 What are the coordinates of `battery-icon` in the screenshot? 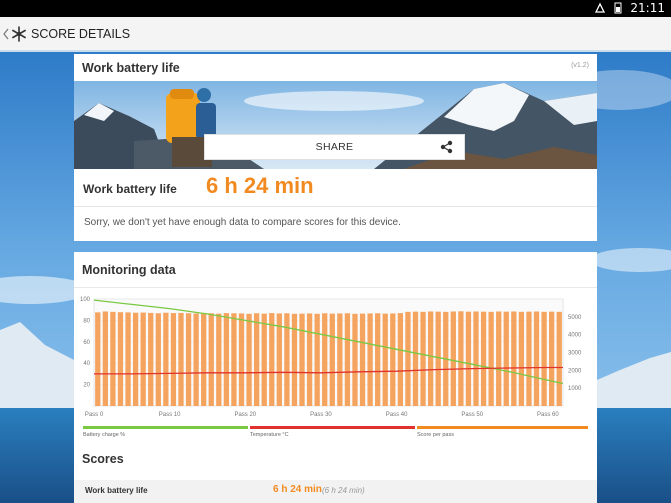 It's located at (618, 8).